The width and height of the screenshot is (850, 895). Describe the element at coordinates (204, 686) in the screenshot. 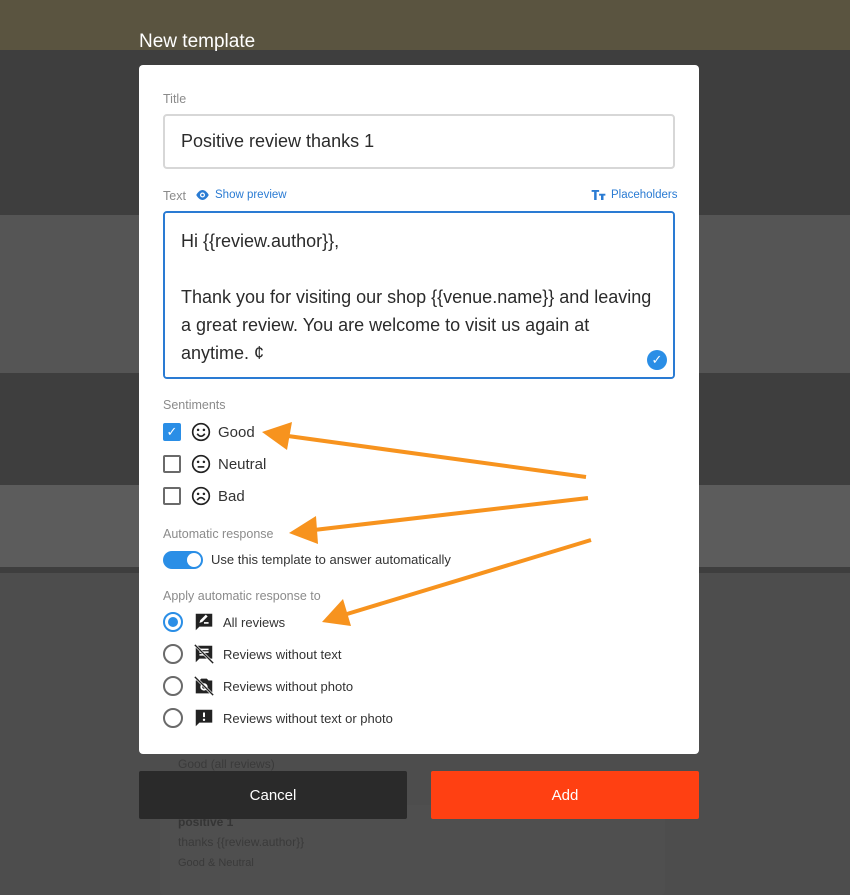

I see `no-photo-icon` at that location.